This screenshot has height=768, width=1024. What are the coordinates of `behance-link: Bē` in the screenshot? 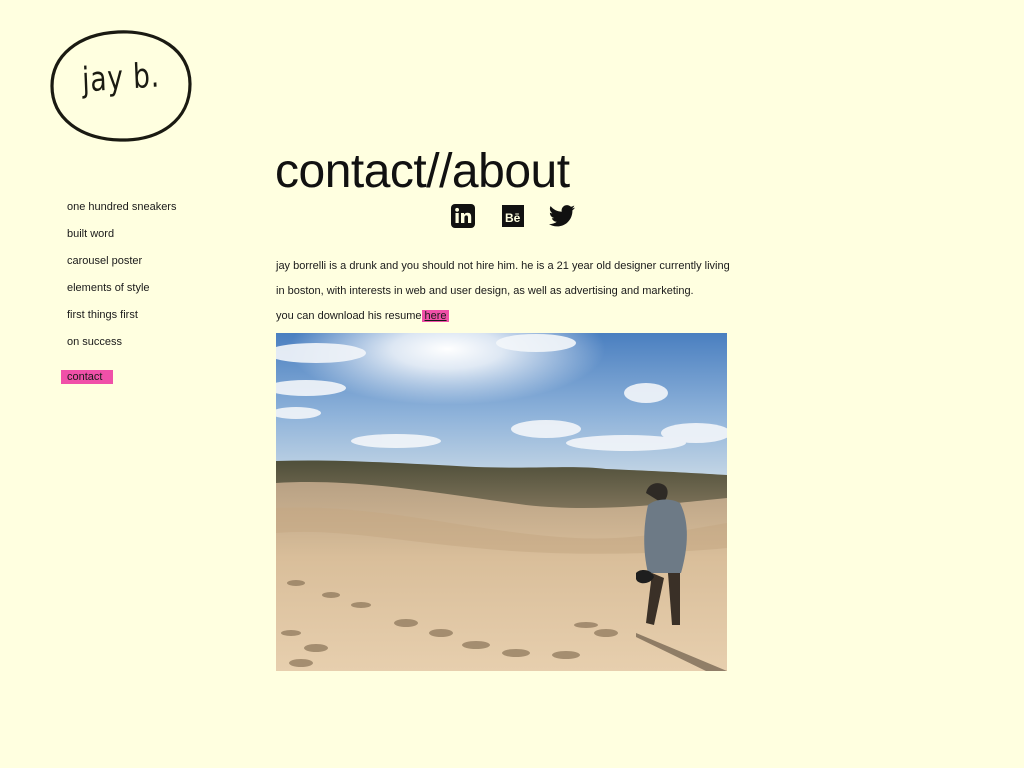 It's located at (513, 216).